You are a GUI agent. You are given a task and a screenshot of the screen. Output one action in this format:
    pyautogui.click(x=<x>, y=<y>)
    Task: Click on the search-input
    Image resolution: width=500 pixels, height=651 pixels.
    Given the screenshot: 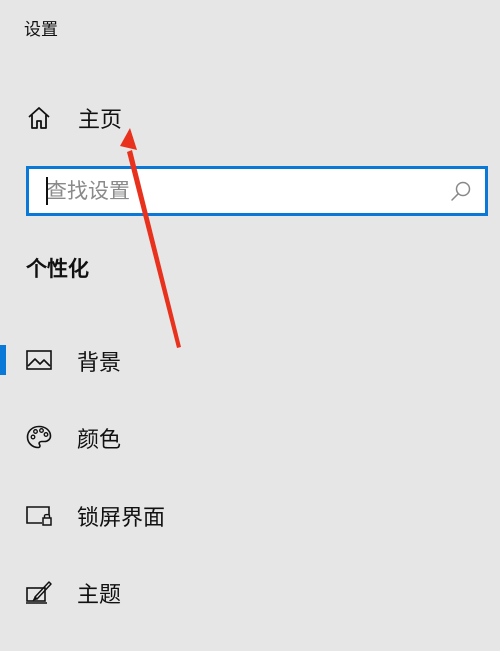 What is the action you would take?
    pyautogui.click(x=242, y=191)
    